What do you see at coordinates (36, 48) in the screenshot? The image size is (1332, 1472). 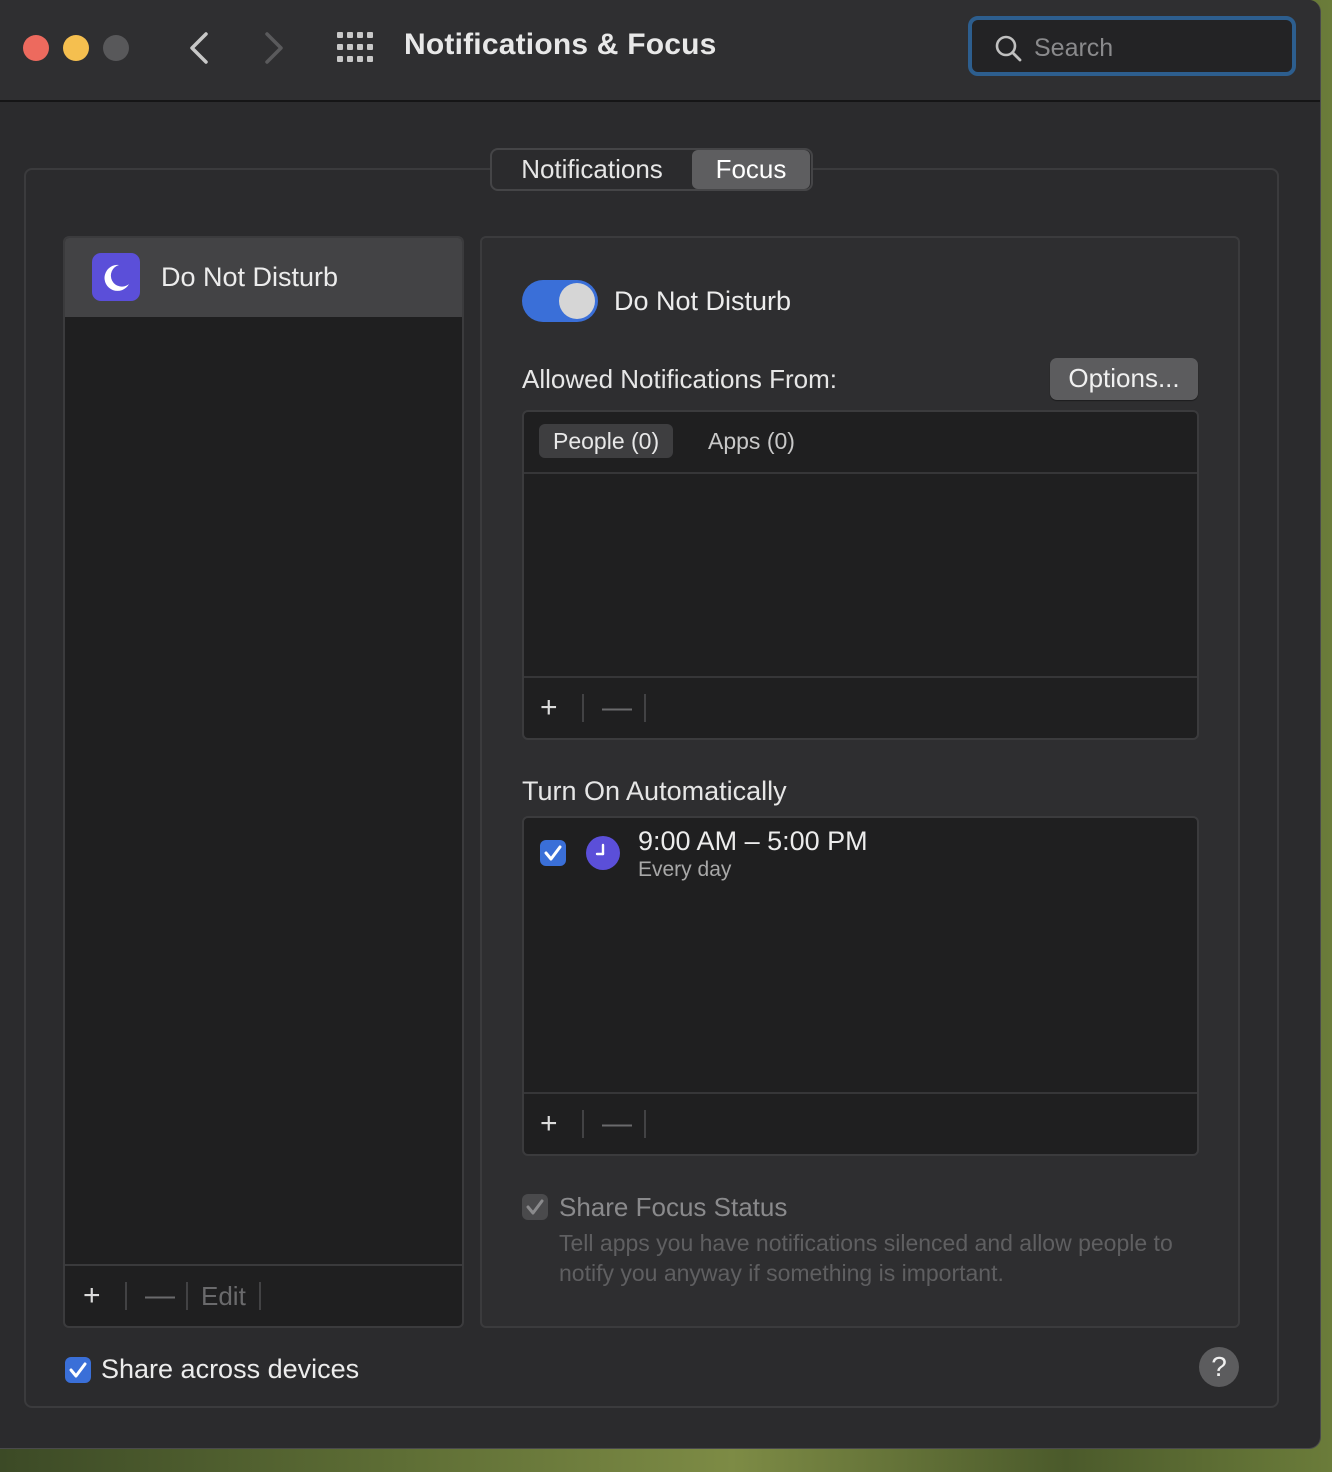 I see `close-window-button` at bounding box center [36, 48].